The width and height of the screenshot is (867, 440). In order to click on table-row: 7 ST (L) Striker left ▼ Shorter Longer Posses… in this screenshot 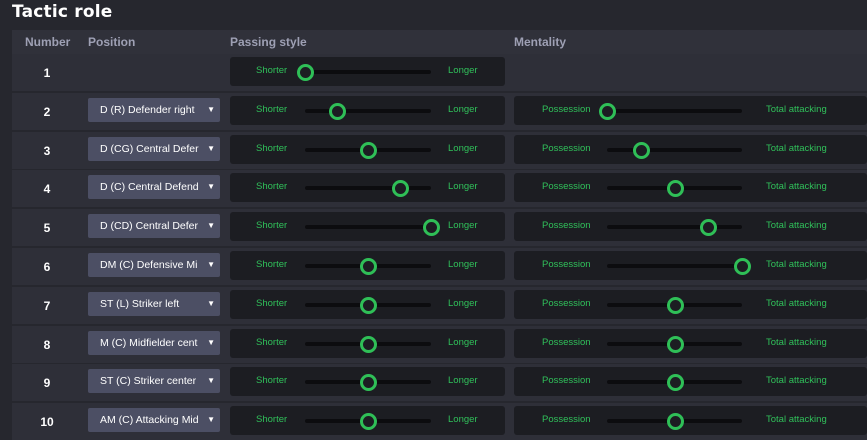, I will do `click(439, 305)`.